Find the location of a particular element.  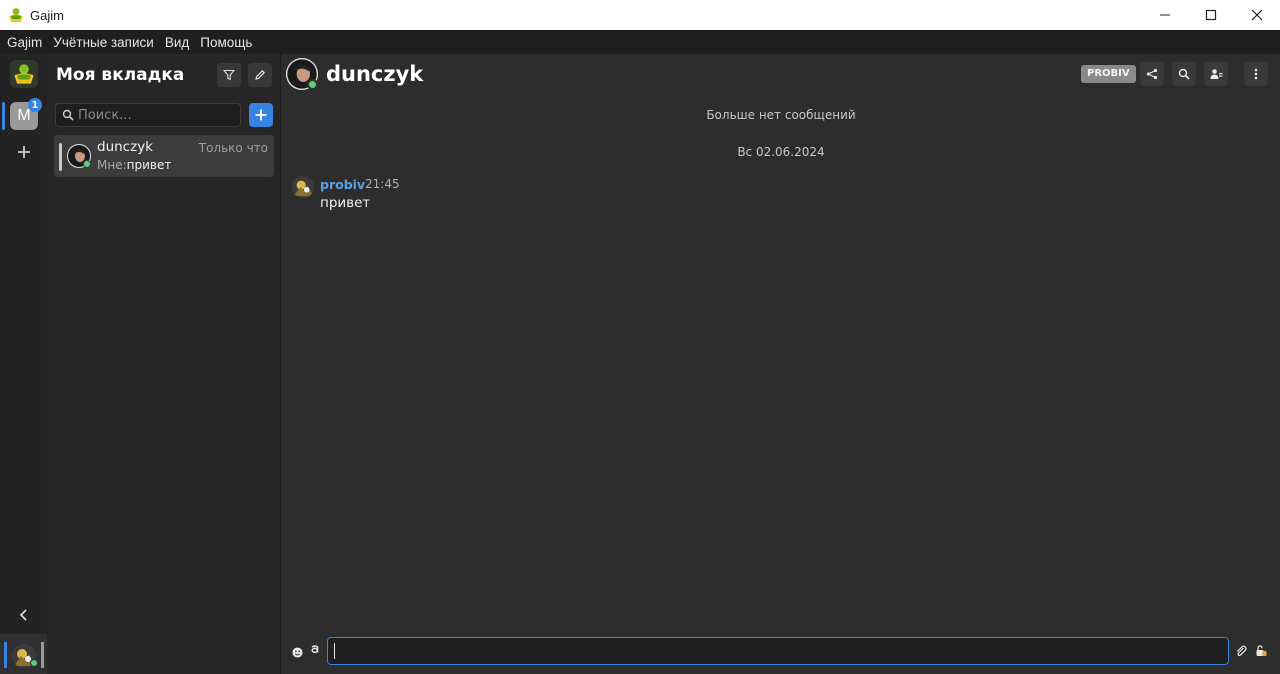

start-chat-button is located at coordinates (261, 115).